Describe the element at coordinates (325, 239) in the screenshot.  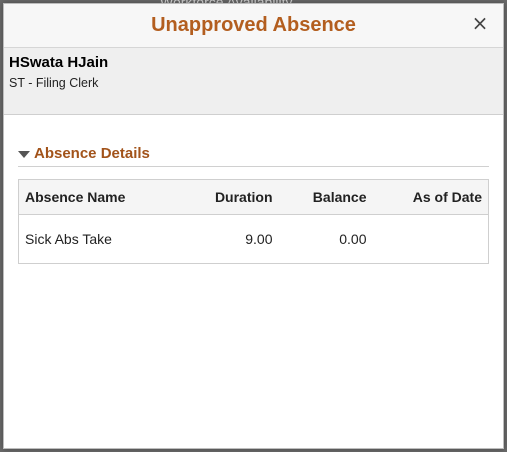
I see `cell-balance: 0.00` at that location.